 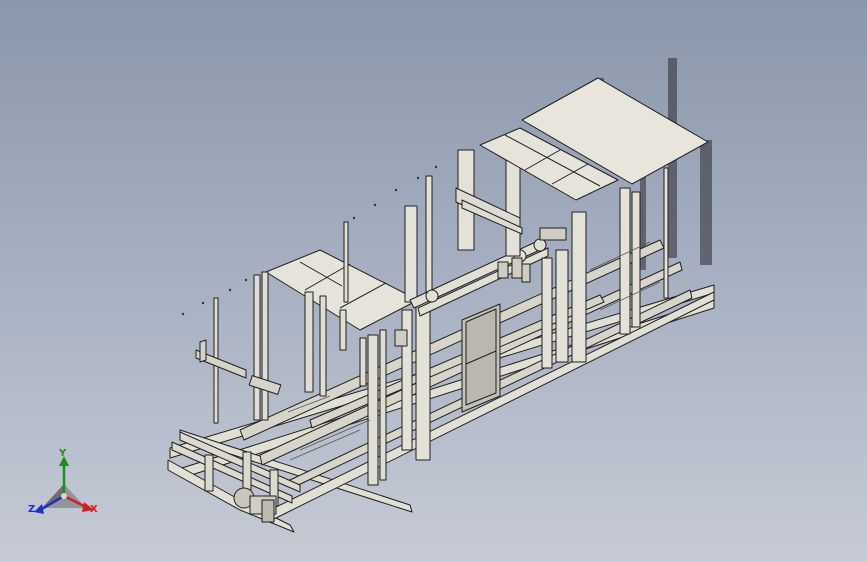 I want to click on center-left-columns, so click(x=417, y=318).